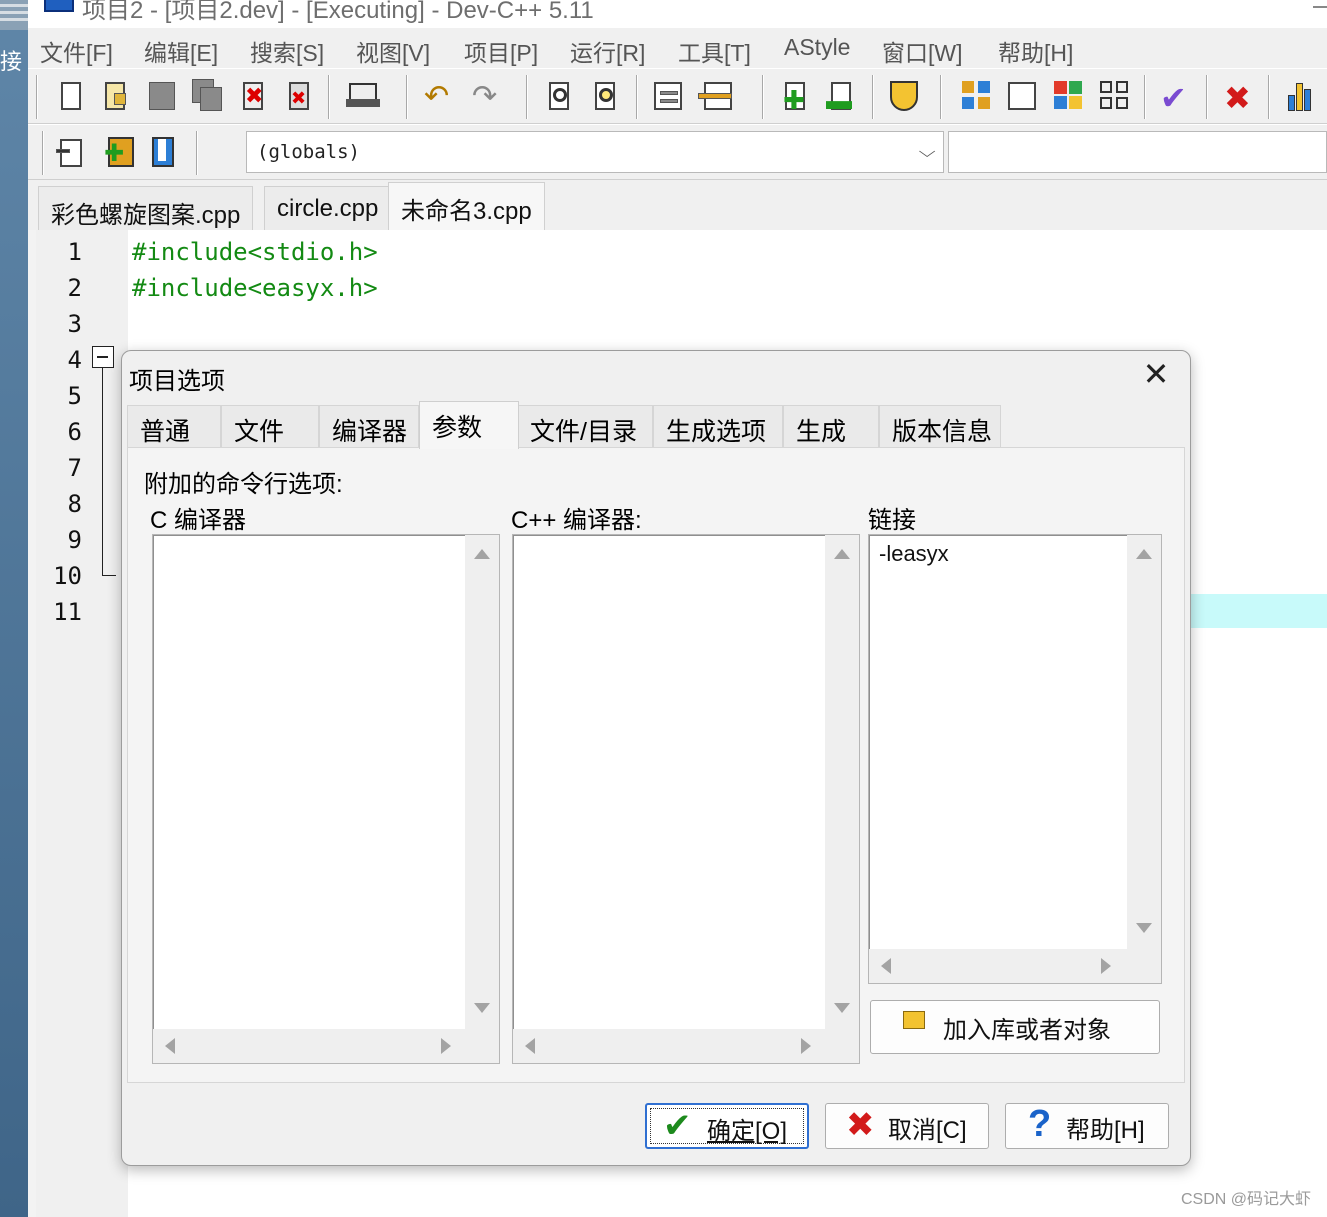 The height and width of the screenshot is (1217, 1327). Describe the element at coordinates (72, 152) in the screenshot. I see `class-browser-icon` at that location.